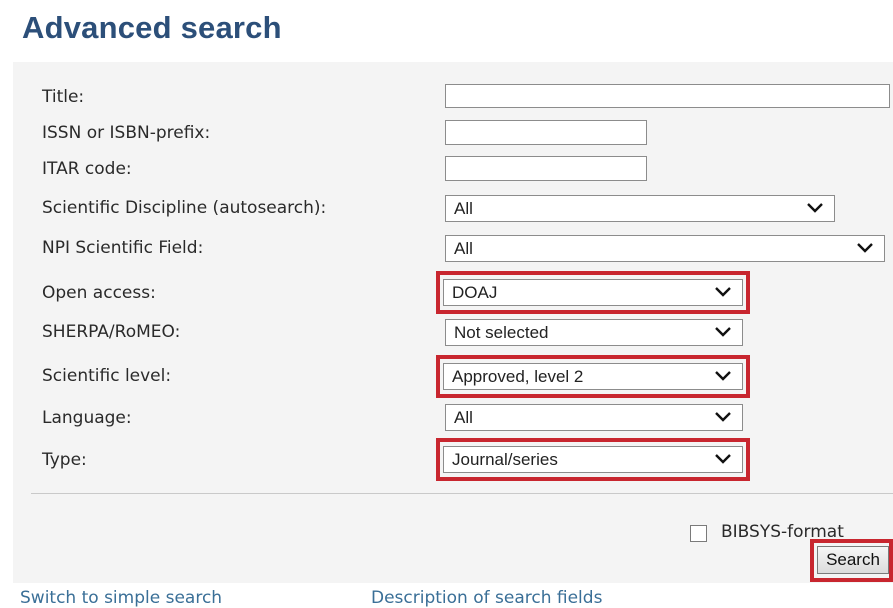 This screenshot has height=608, width=893. I want to click on switch-to-simple-search-link: Switch to simple search, so click(121, 598).